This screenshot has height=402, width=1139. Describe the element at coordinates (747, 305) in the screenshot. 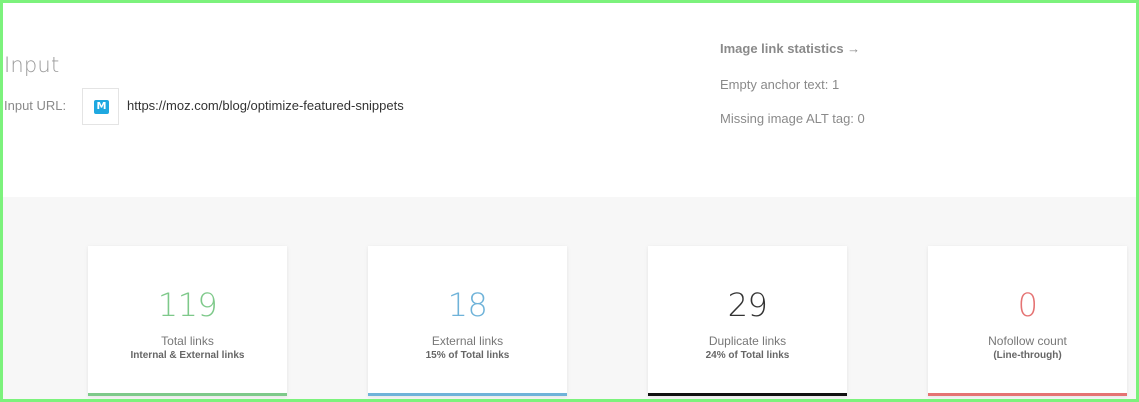

I see `duplicate-links-value: 29` at that location.